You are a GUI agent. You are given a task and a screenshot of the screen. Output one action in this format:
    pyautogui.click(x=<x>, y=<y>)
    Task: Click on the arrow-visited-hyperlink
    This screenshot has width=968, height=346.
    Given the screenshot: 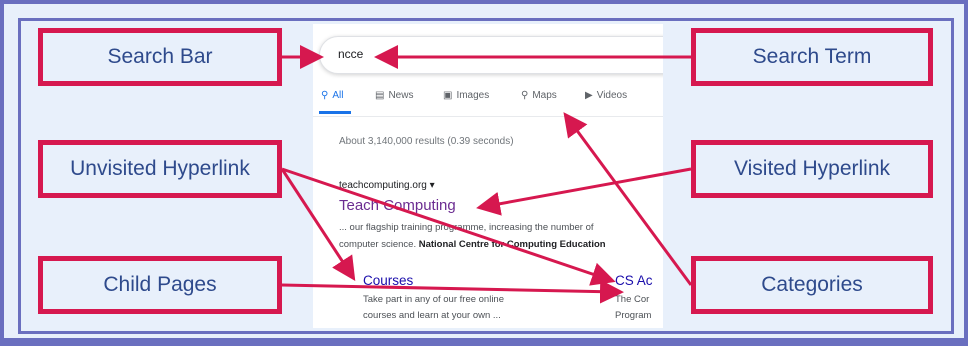 What is the action you would take?
    pyautogui.click(x=584, y=191)
    